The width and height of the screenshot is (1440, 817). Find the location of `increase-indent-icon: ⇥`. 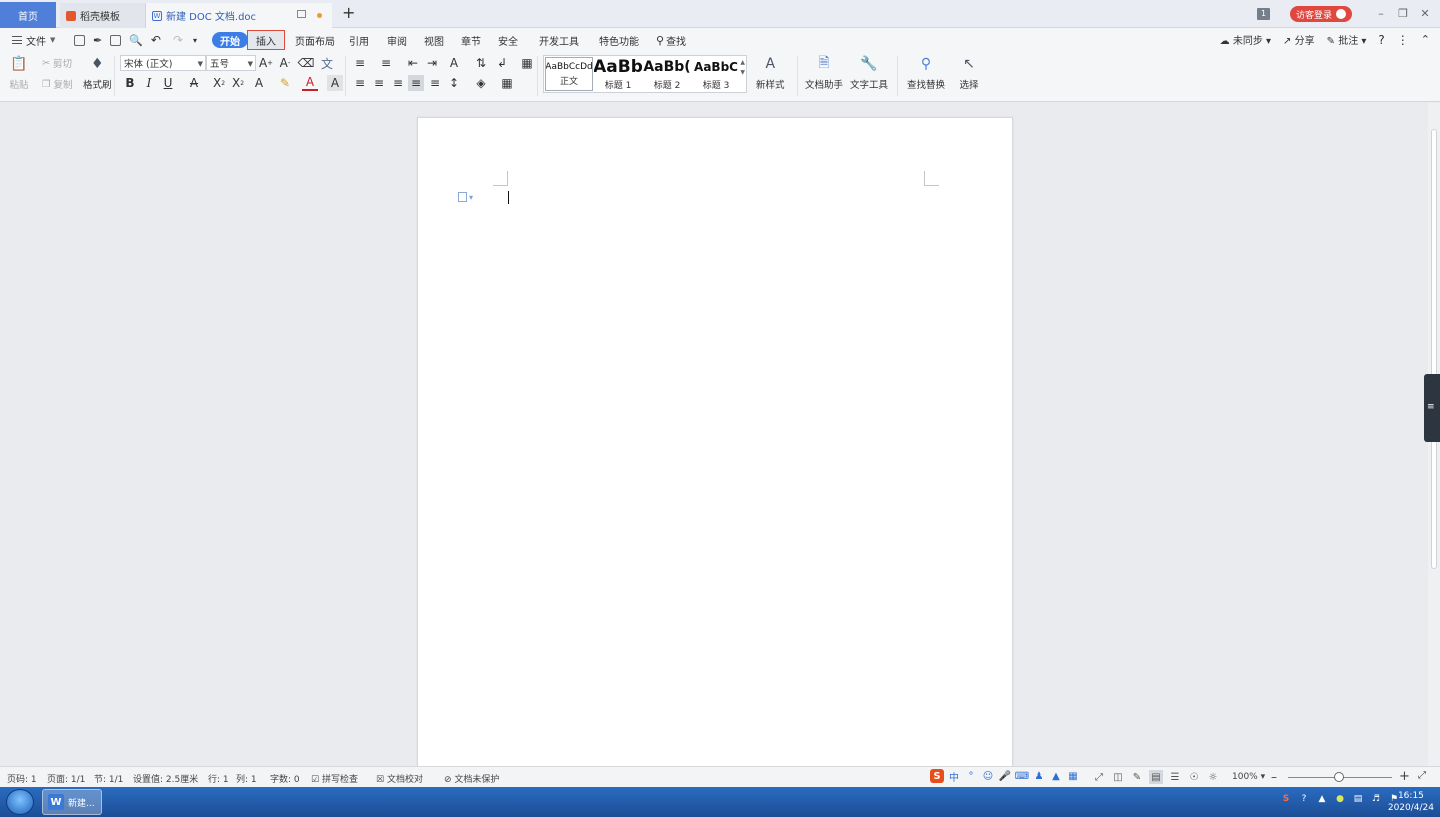

increase-indent-icon: ⇥ is located at coordinates (432, 63).